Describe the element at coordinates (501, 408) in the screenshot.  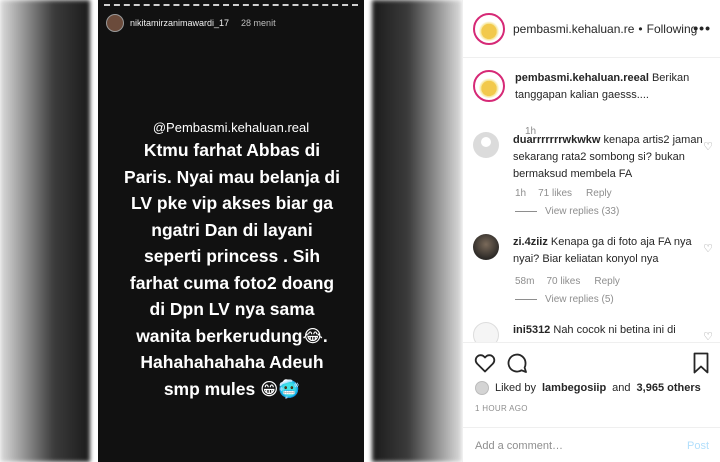
I see `post-time: 1 HOUR AGO` at that location.